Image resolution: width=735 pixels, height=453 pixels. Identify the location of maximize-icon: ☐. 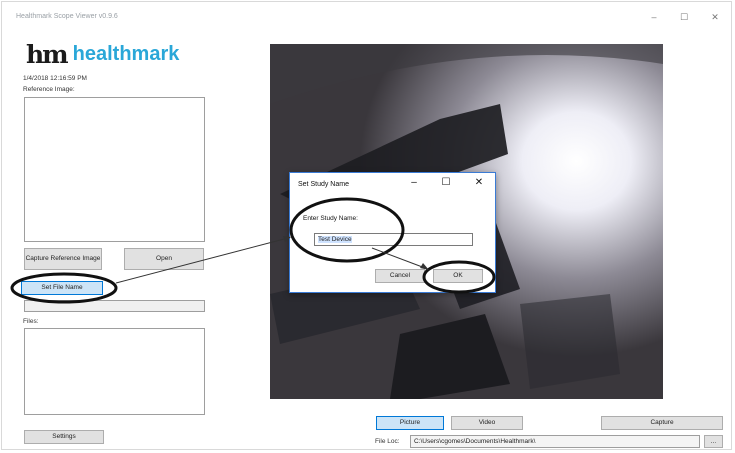
(684, 17).